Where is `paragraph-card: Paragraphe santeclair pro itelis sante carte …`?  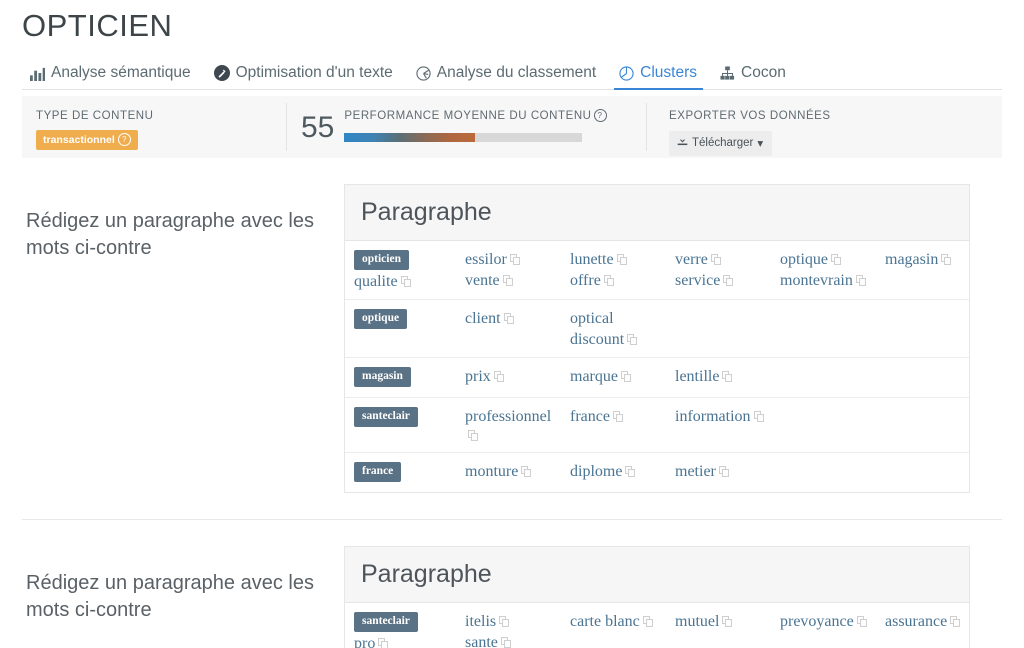 paragraph-card: Paragraphe santeclair pro itelis sante carte … is located at coordinates (657, 597).